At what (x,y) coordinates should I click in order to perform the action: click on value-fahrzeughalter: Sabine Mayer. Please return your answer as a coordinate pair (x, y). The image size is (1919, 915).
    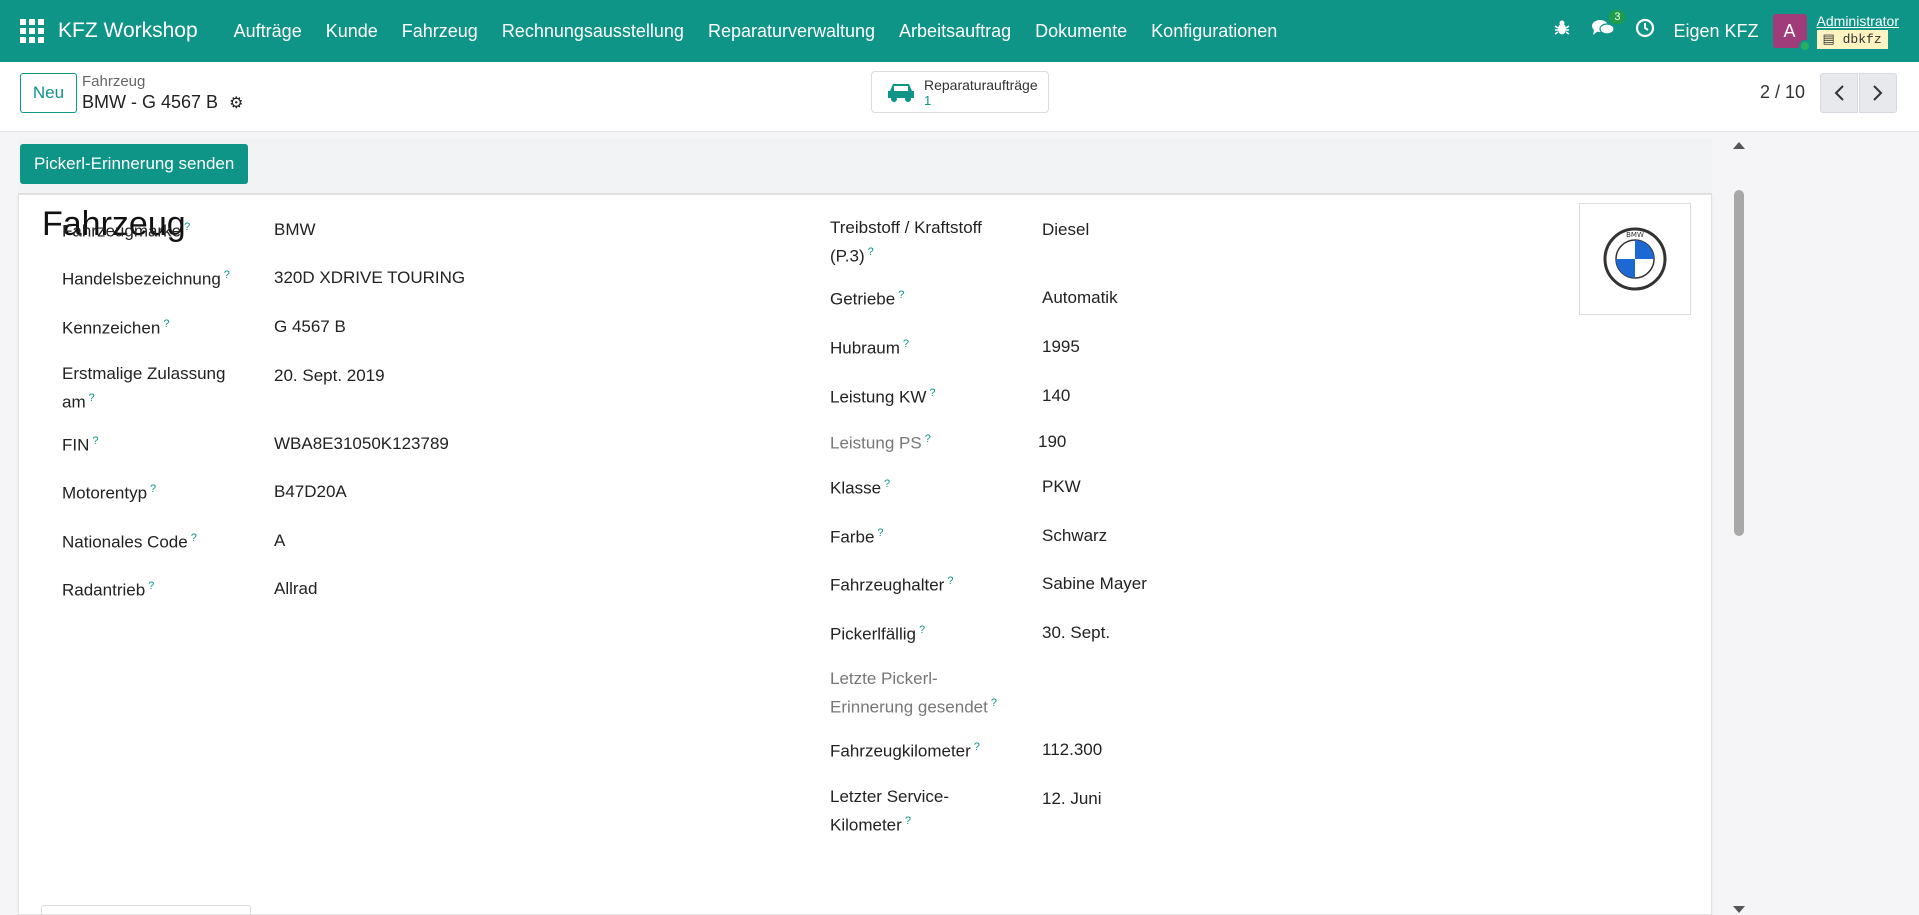
    Looking at the image, I should click on (1094, 583).